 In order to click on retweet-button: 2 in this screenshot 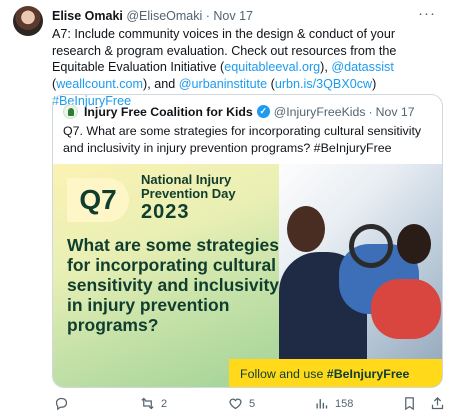, I will do `click(153, 403)`.